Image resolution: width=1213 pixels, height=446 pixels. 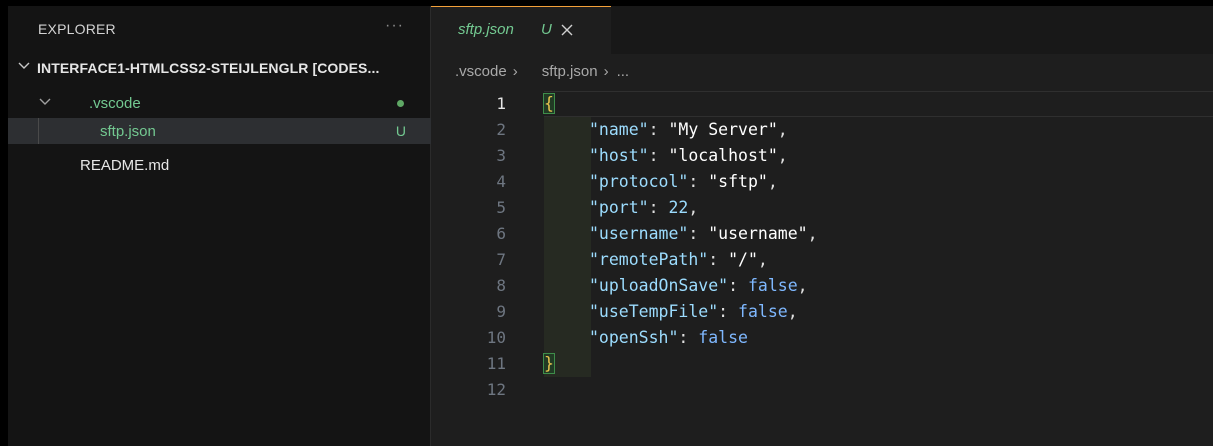 What do you see at coordinates (822, 312) in the screenshot?
I see `code-line: 9 "useTempFile": false,` at bounding box center [822, 312].